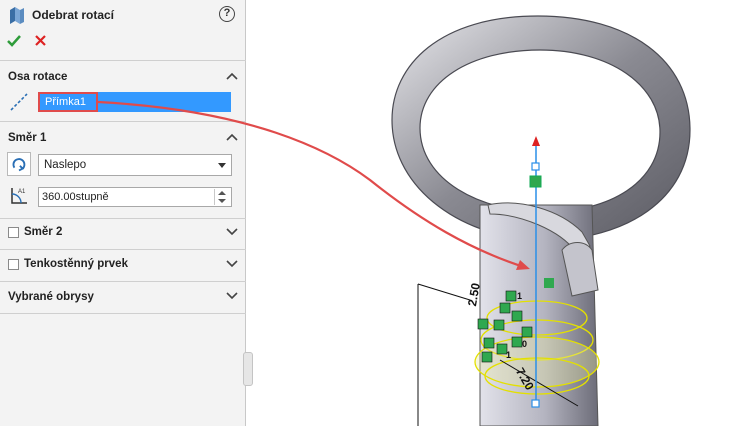 The height and width of the screenshot is (426, 750). I want to click on axis-selection-item: Přímka1, so click(68, 102).